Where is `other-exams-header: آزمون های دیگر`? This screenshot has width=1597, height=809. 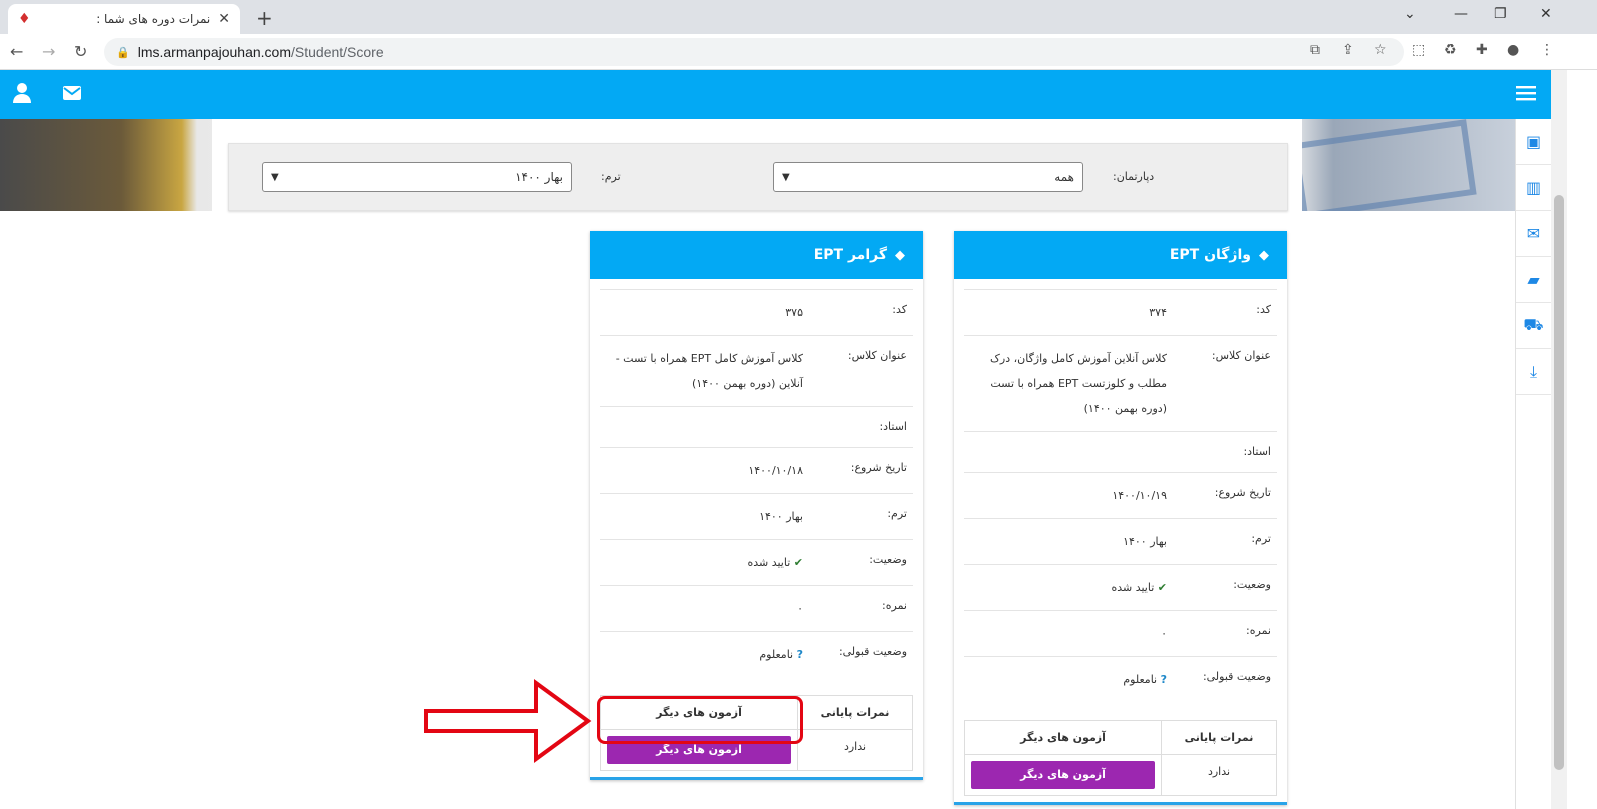
other-exams-header: آزمون های دیگر is located at coordinates (1063, 737).